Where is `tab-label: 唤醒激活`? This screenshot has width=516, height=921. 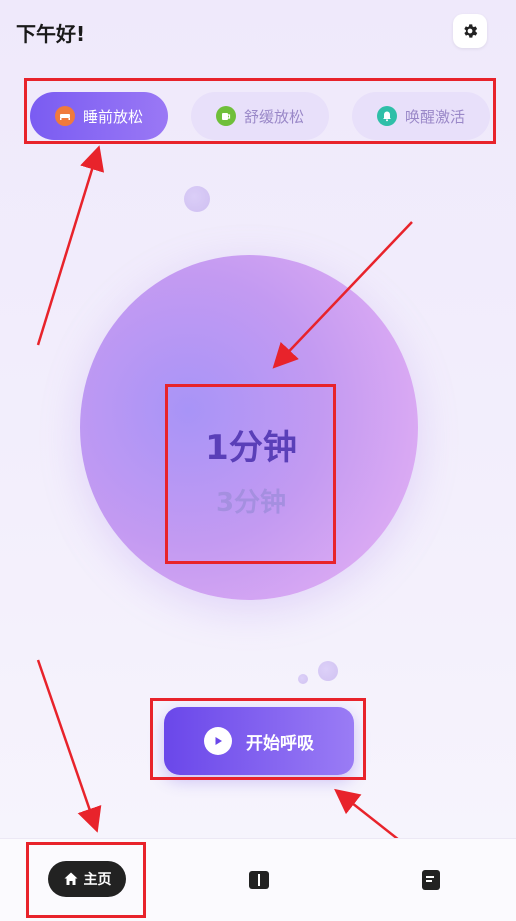 tab-label: 唤醒激活 is located at coordinates (434, 116).